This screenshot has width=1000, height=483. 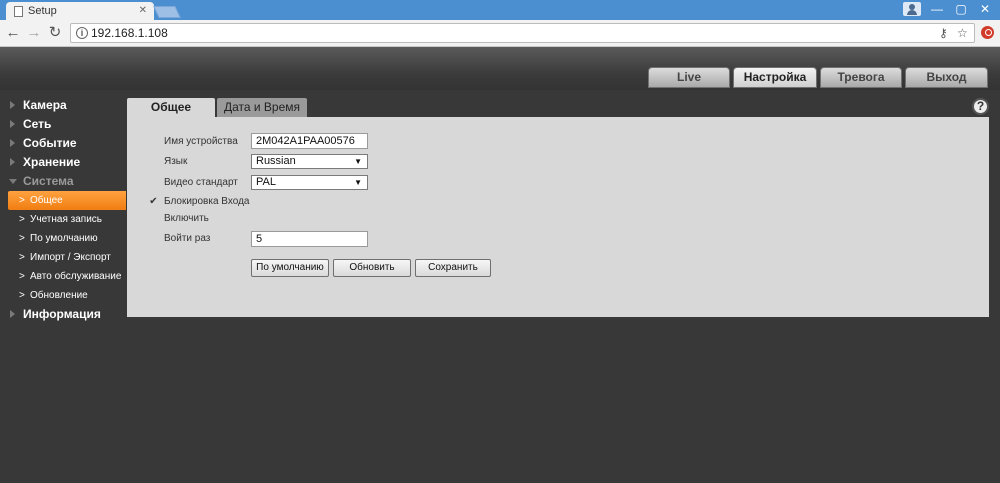 What do you see at coordinates (861, 77) in the screenshot?
I see `tab-alarm: Тревога` at bounding box center [861, 77].